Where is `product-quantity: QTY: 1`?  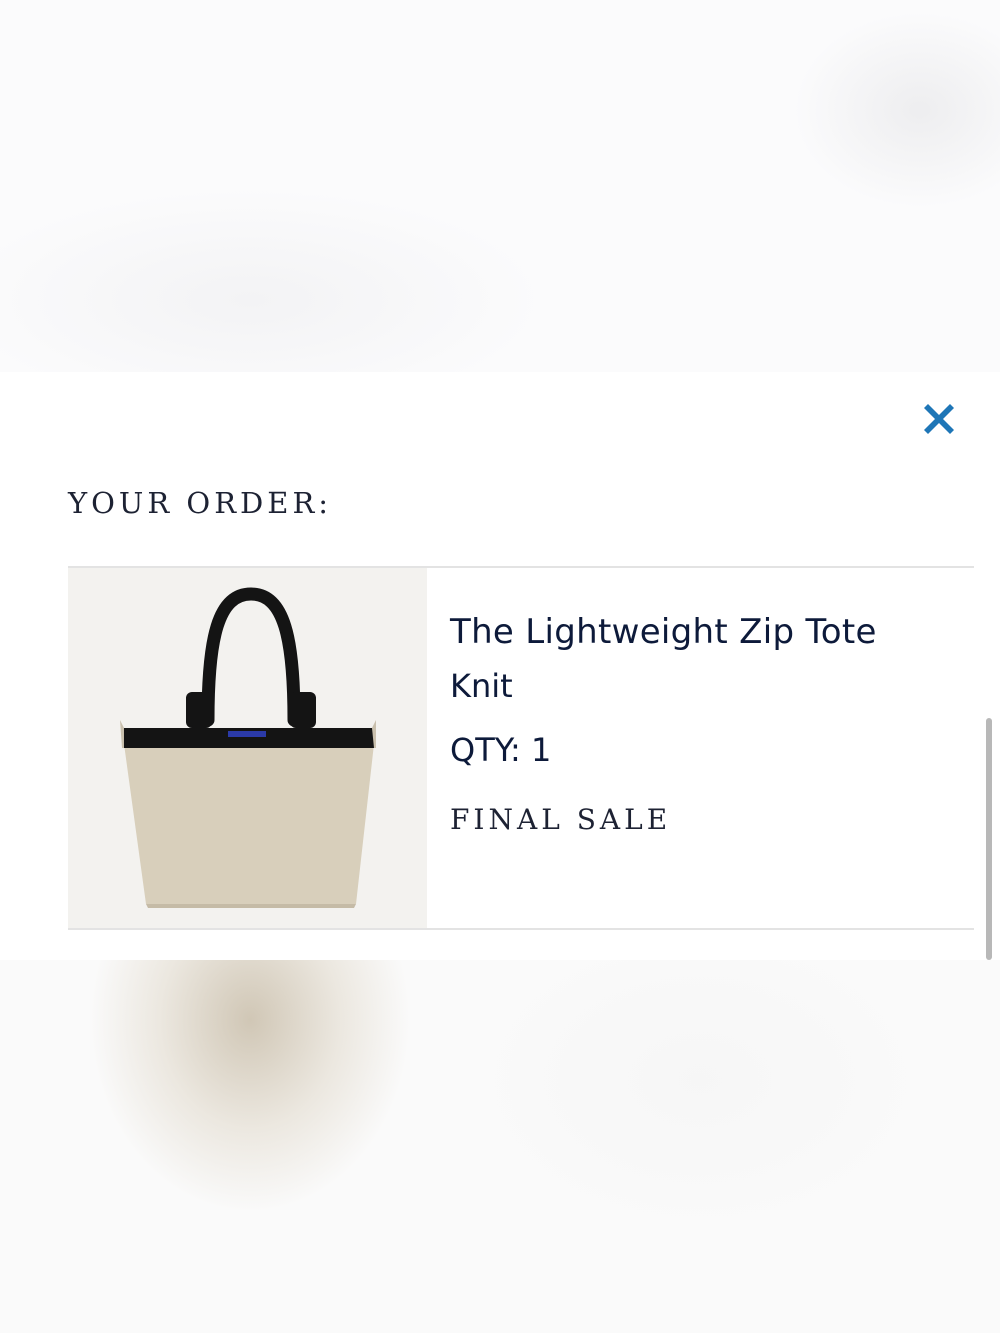
product-quantity: QTY: 1 is located at coordinates (501, 750).